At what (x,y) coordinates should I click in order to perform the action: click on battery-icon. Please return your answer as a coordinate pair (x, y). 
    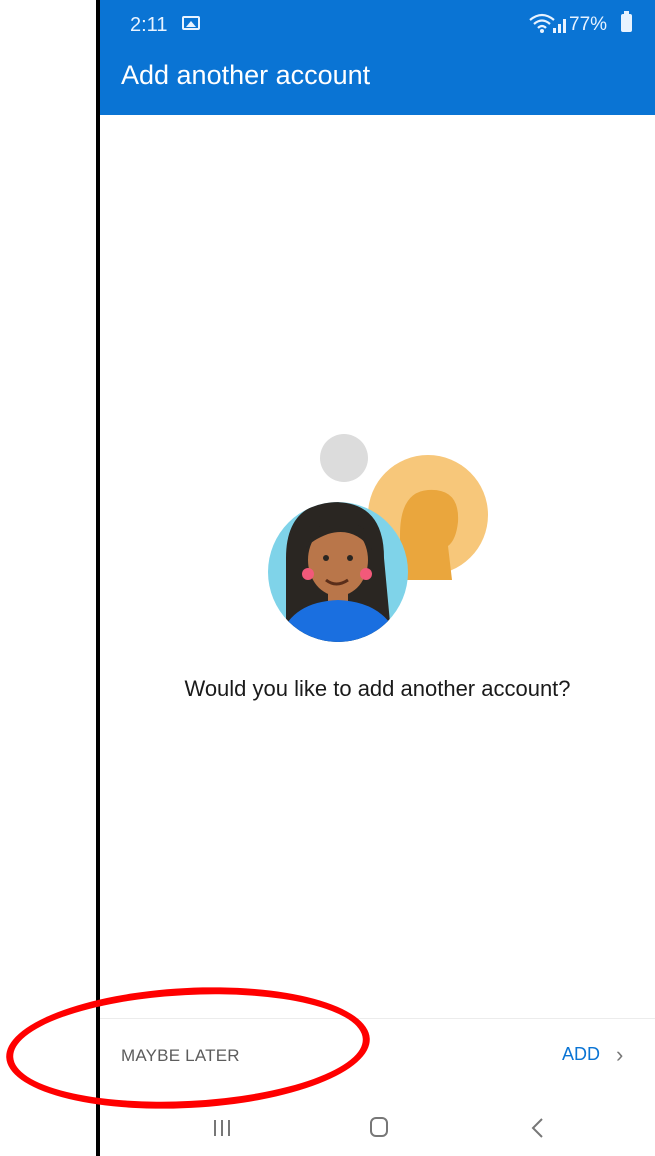
    Looking at the image, I should click on (626, 21).